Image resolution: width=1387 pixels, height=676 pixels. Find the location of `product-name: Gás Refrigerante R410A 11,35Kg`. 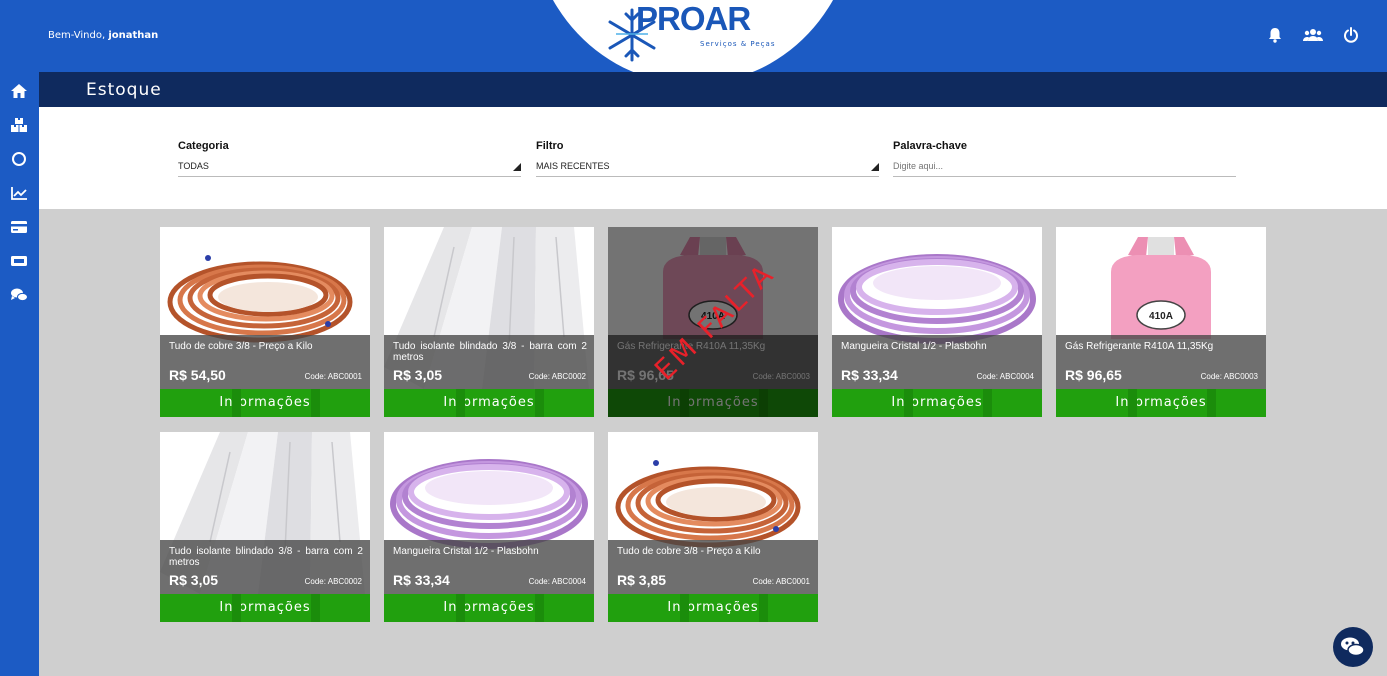

product-name: Gás Refrigerante R410A 11,35Kg is located at coordinates (1139, 346).